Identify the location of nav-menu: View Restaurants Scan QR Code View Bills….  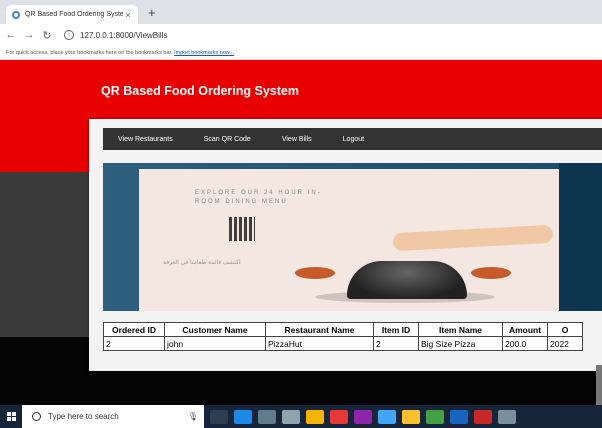
(352, 139).